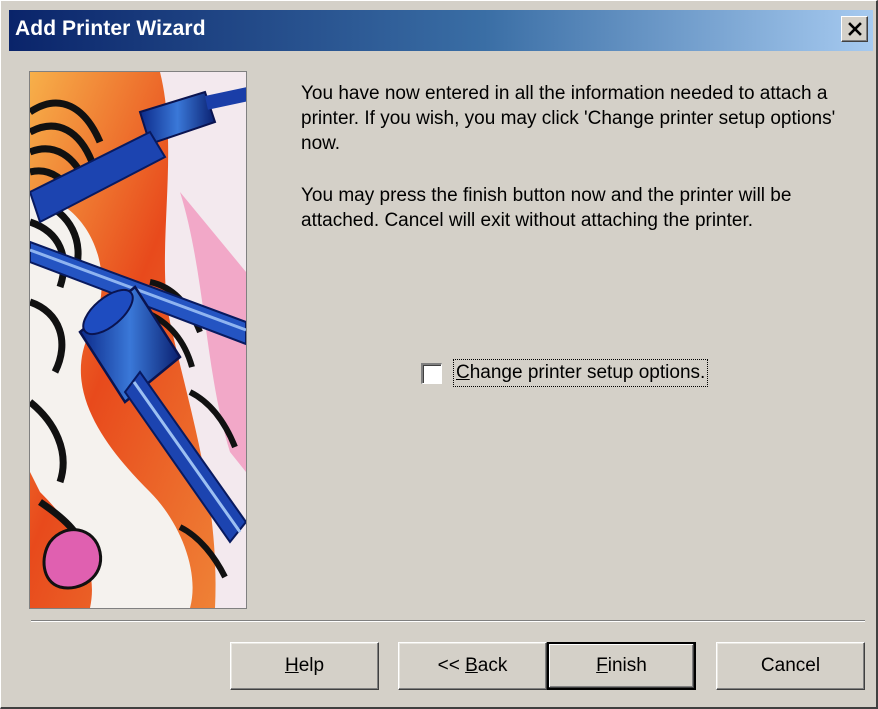  Describe the element at coordinates (448, 621) in the screenshot. I see `button-separator` at that location.